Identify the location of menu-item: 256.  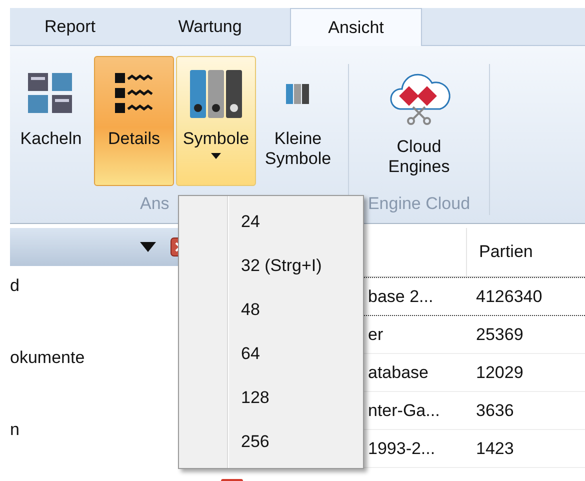
(271, 442).